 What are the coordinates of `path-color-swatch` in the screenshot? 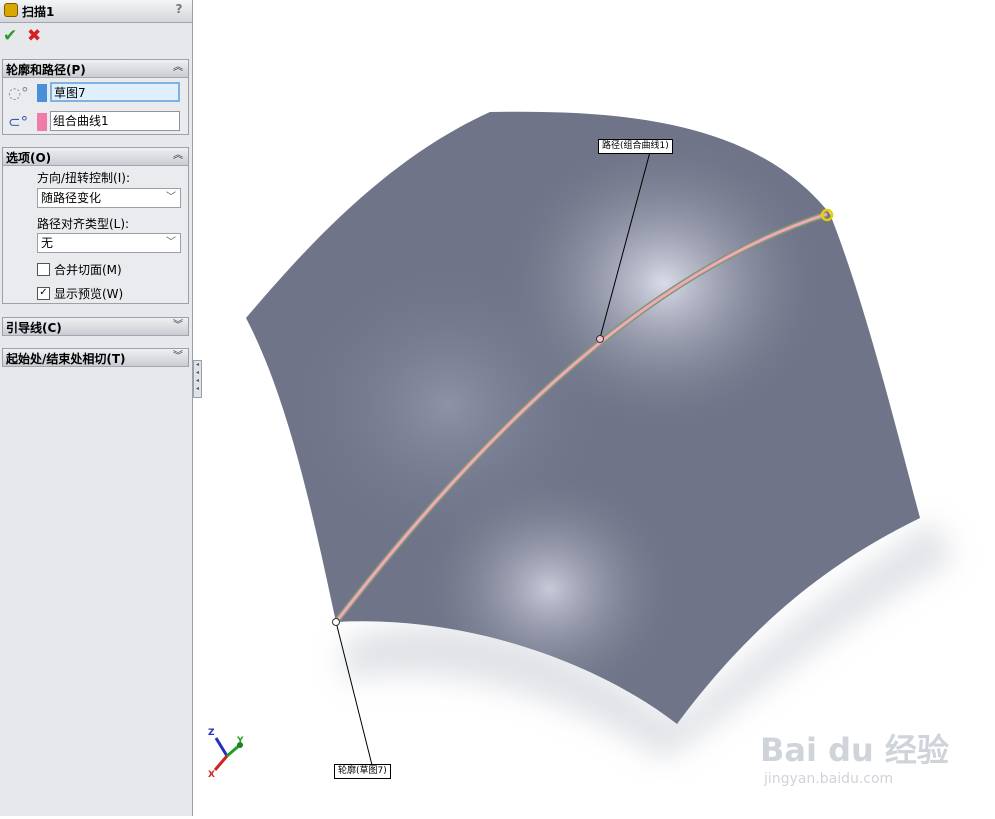 It's located at (42, 122).